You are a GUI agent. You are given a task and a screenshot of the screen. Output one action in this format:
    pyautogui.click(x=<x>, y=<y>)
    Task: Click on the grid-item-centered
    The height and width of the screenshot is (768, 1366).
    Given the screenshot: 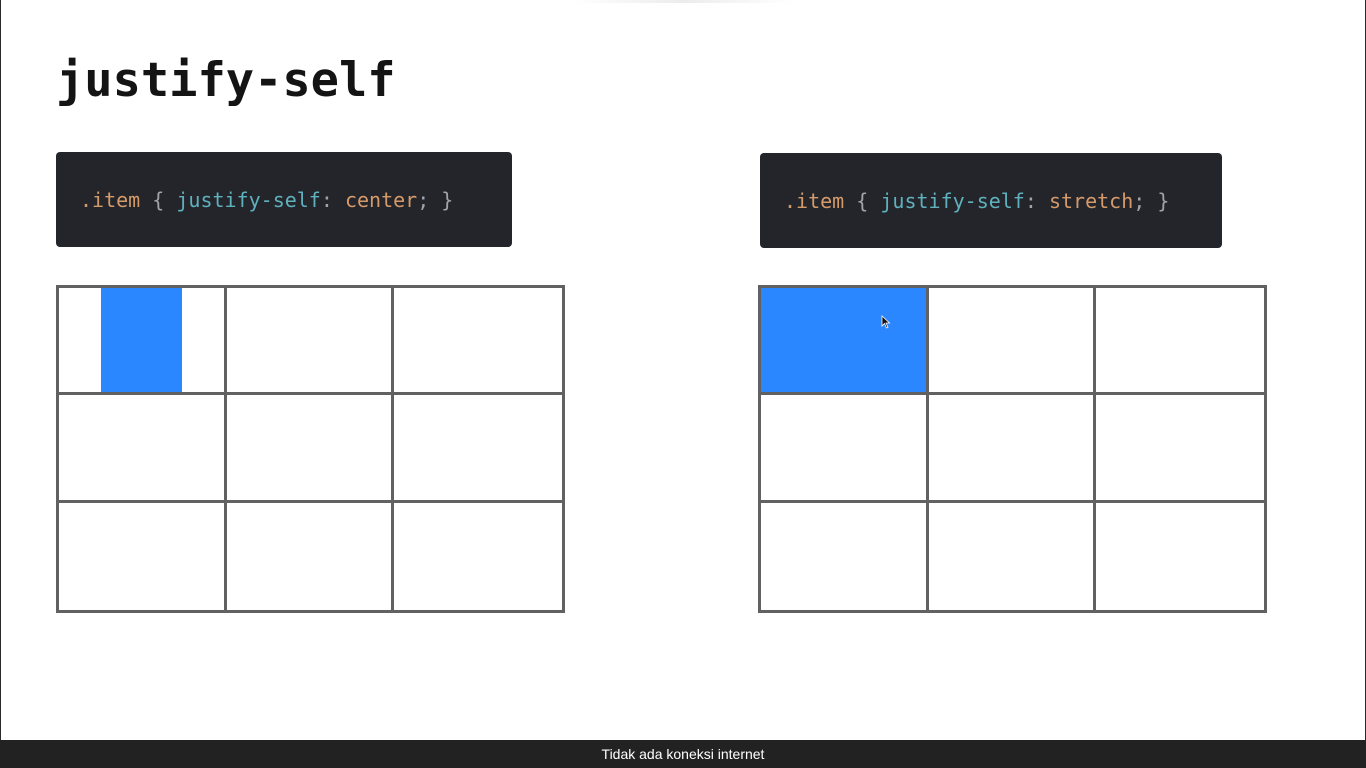 What is the action you would take?
    pyautogui.click(x=141, y=340)
    